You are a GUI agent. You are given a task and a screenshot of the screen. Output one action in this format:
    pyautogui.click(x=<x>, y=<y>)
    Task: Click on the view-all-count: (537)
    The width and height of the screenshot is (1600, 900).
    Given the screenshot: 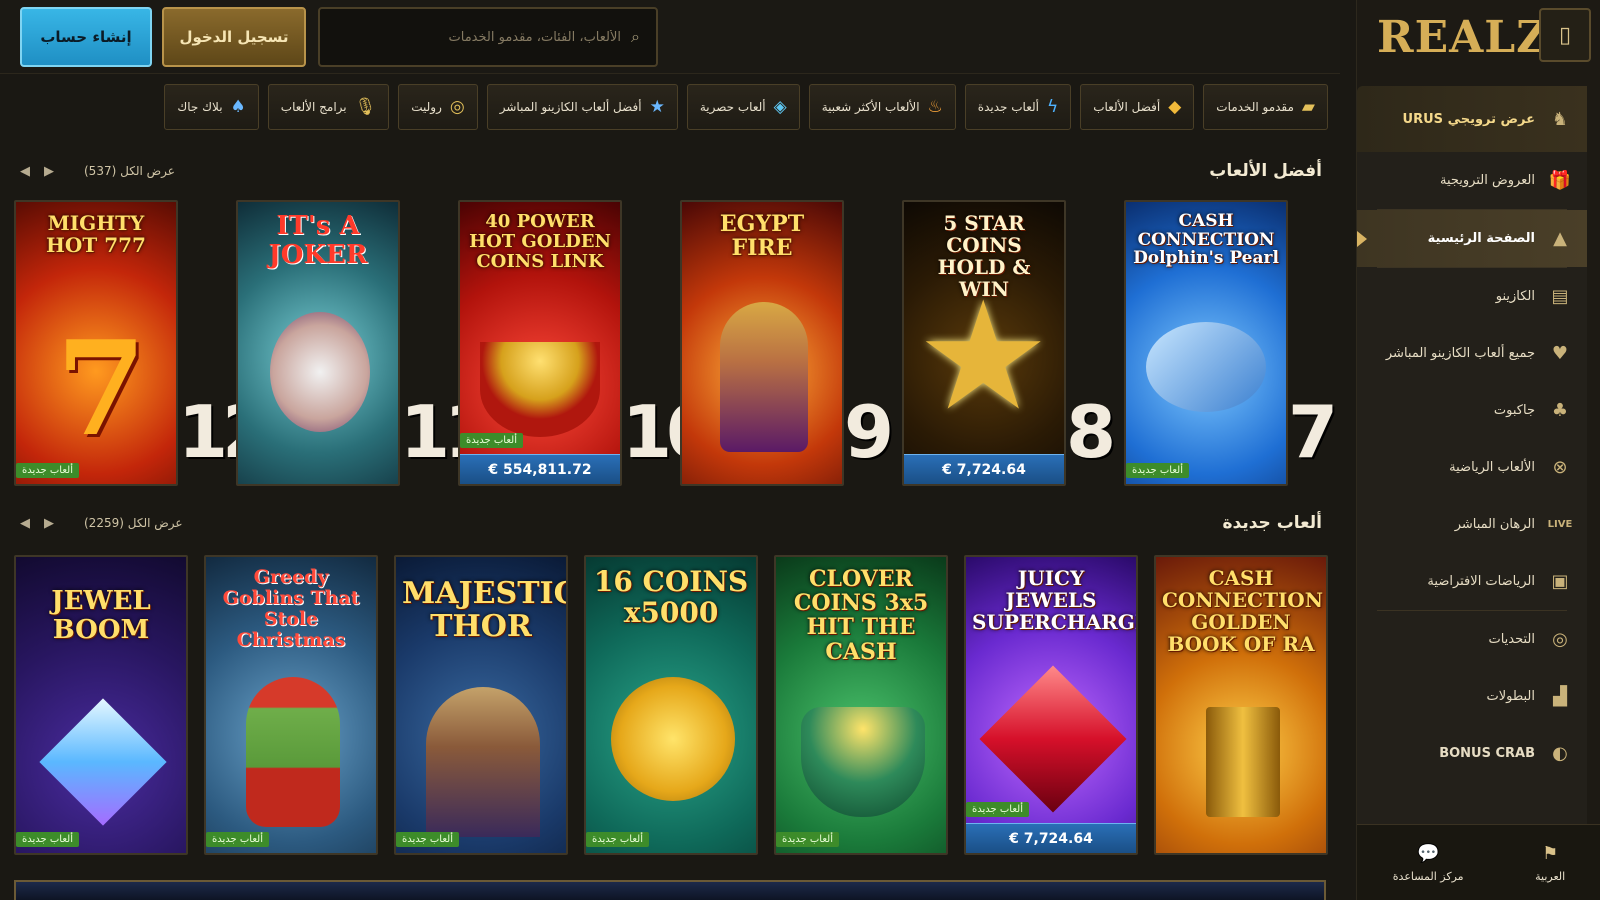 What is the action you would take?
    pyautogui.click(x=100, y=171)
    